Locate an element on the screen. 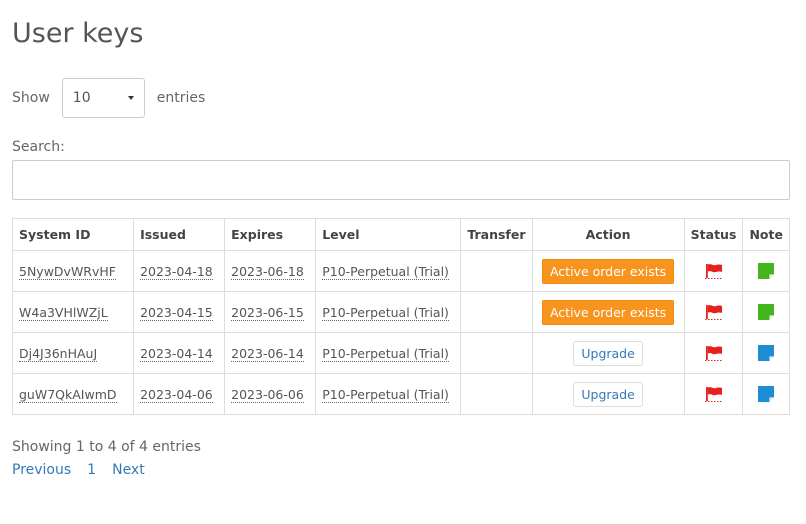 The height and width of the screenshot is (524, 806). header-expires: Expires is located at coordinates (270, 234).